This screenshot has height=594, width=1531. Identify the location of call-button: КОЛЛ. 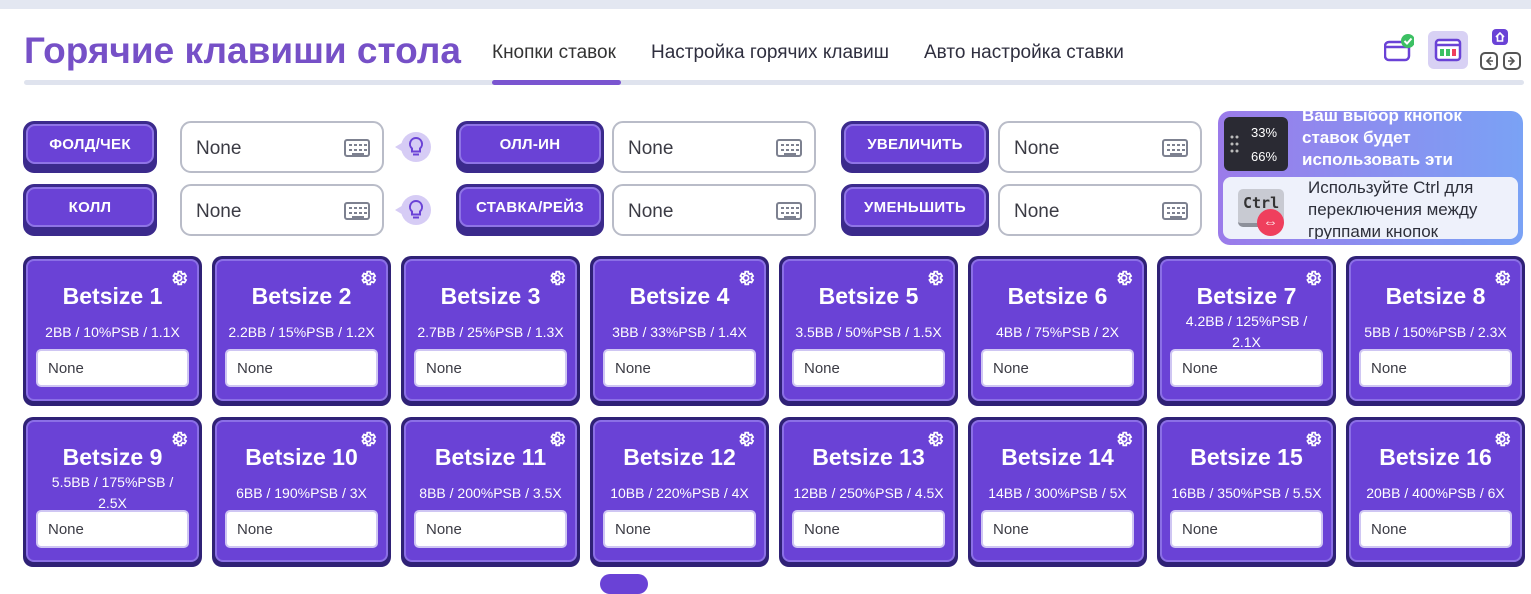
(90, 210).